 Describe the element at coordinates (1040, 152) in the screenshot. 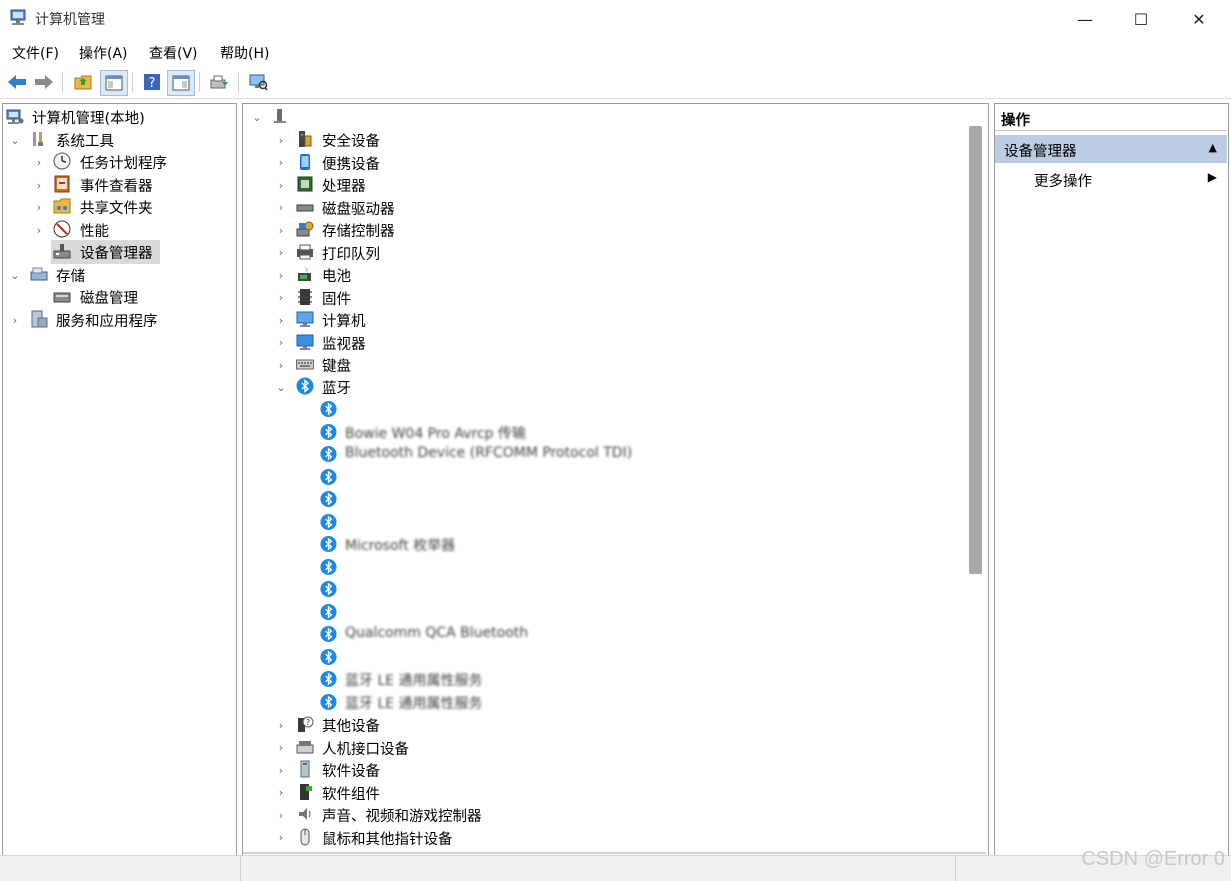

I see `actions-section-label: 设备管理器` at that location.